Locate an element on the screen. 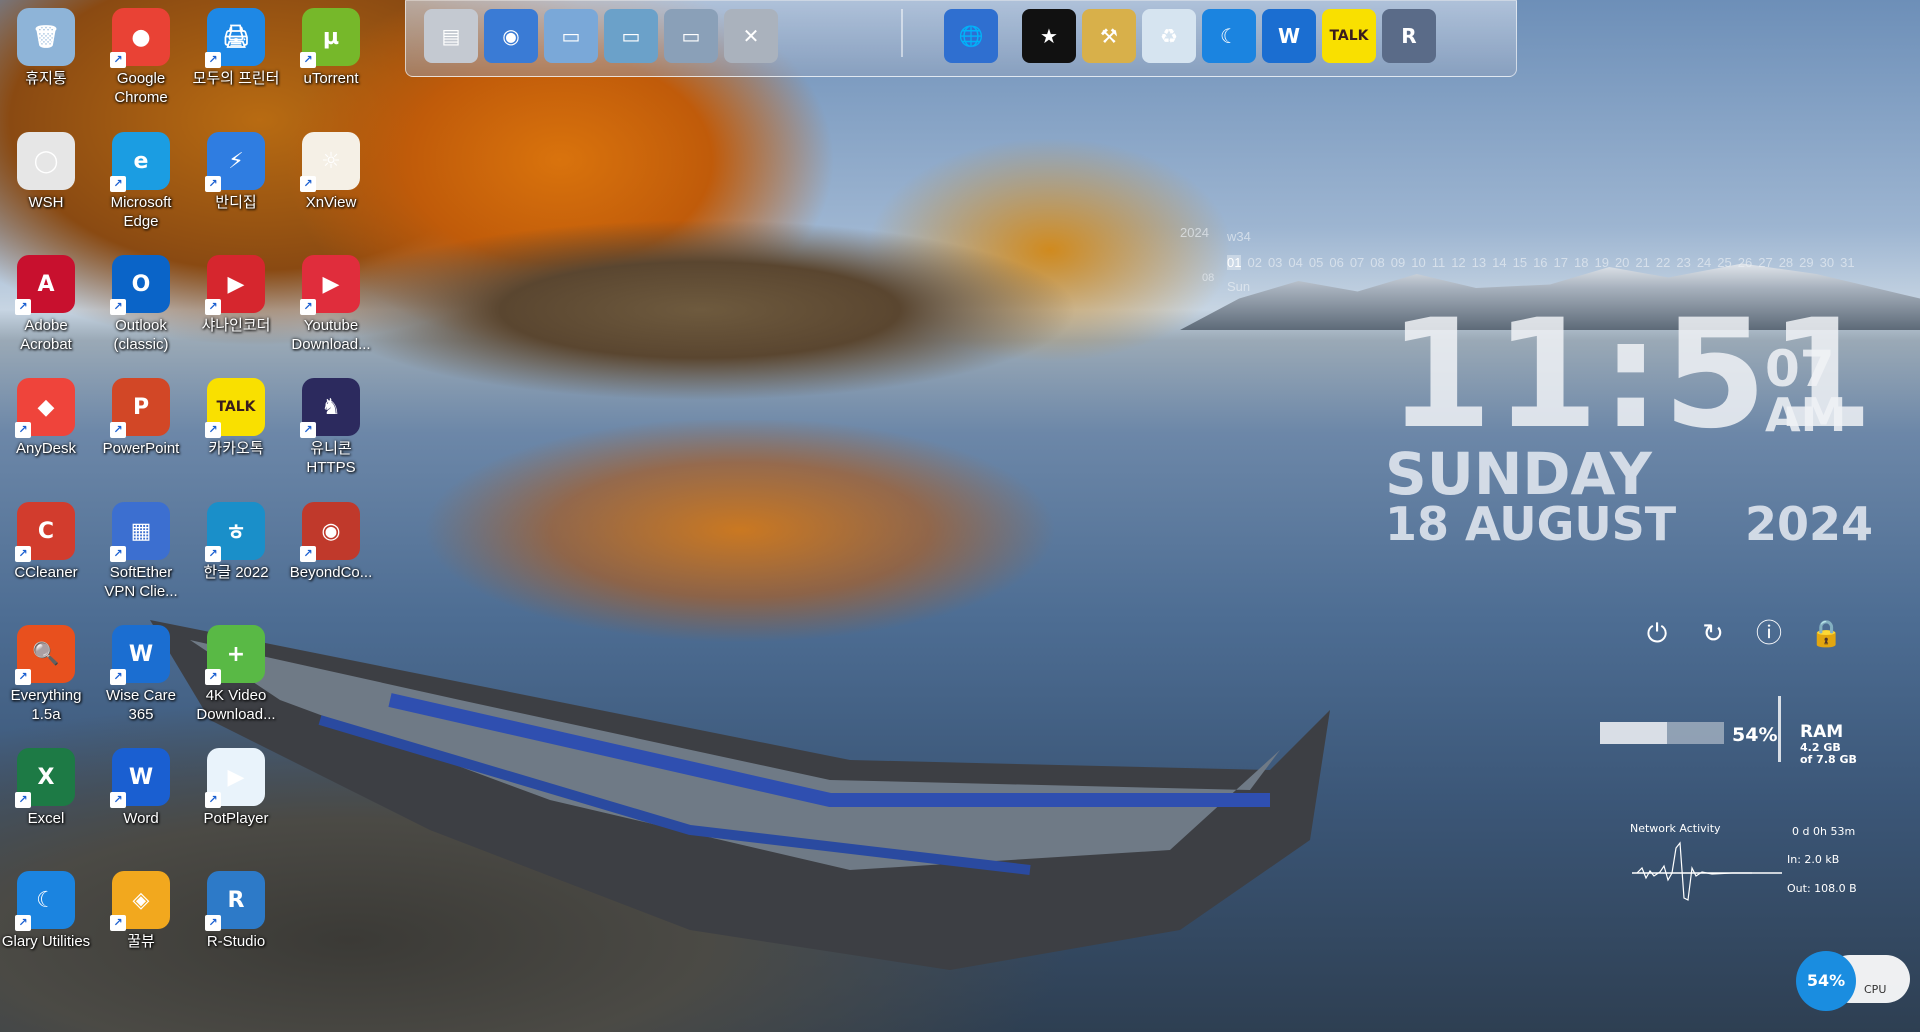 The image size is (1920, 1032). sleep-icon: ⓘ is located at coordinates (1769, 634).